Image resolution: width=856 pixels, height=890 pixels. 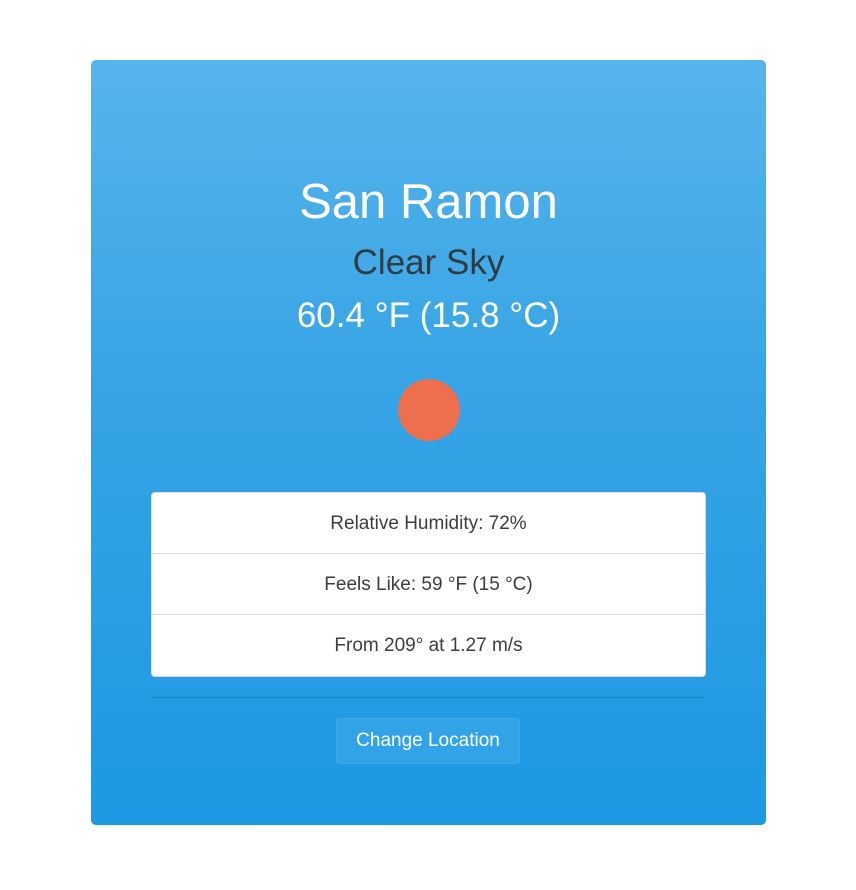 I want to click on change-location-button: Change Location, so click(x=428, y=741).